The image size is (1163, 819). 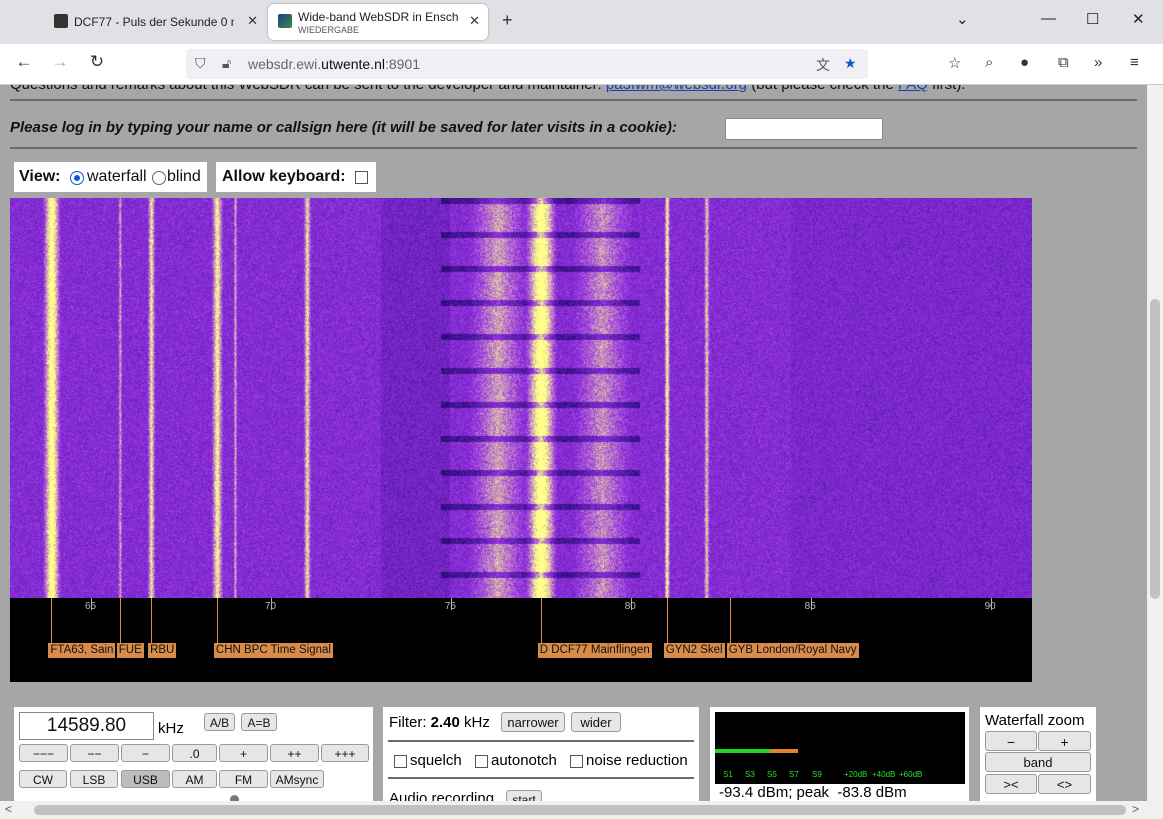 I want to click on faq-link: FAQ, so click(x=913, y=89).